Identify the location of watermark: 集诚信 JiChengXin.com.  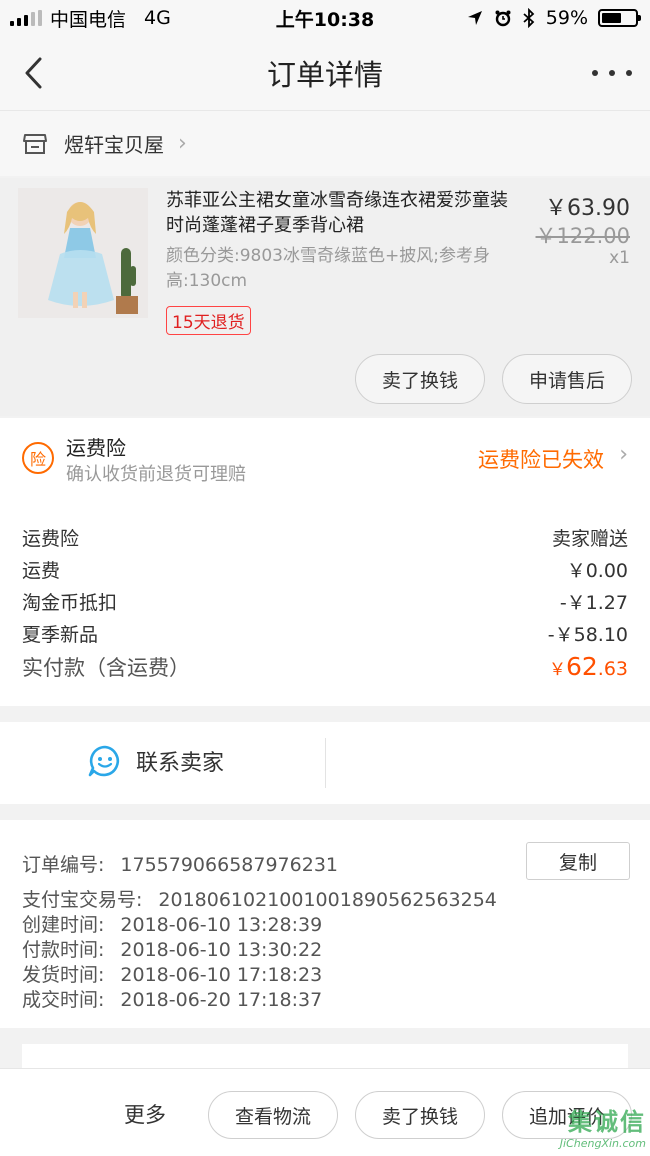
(603, 1126).